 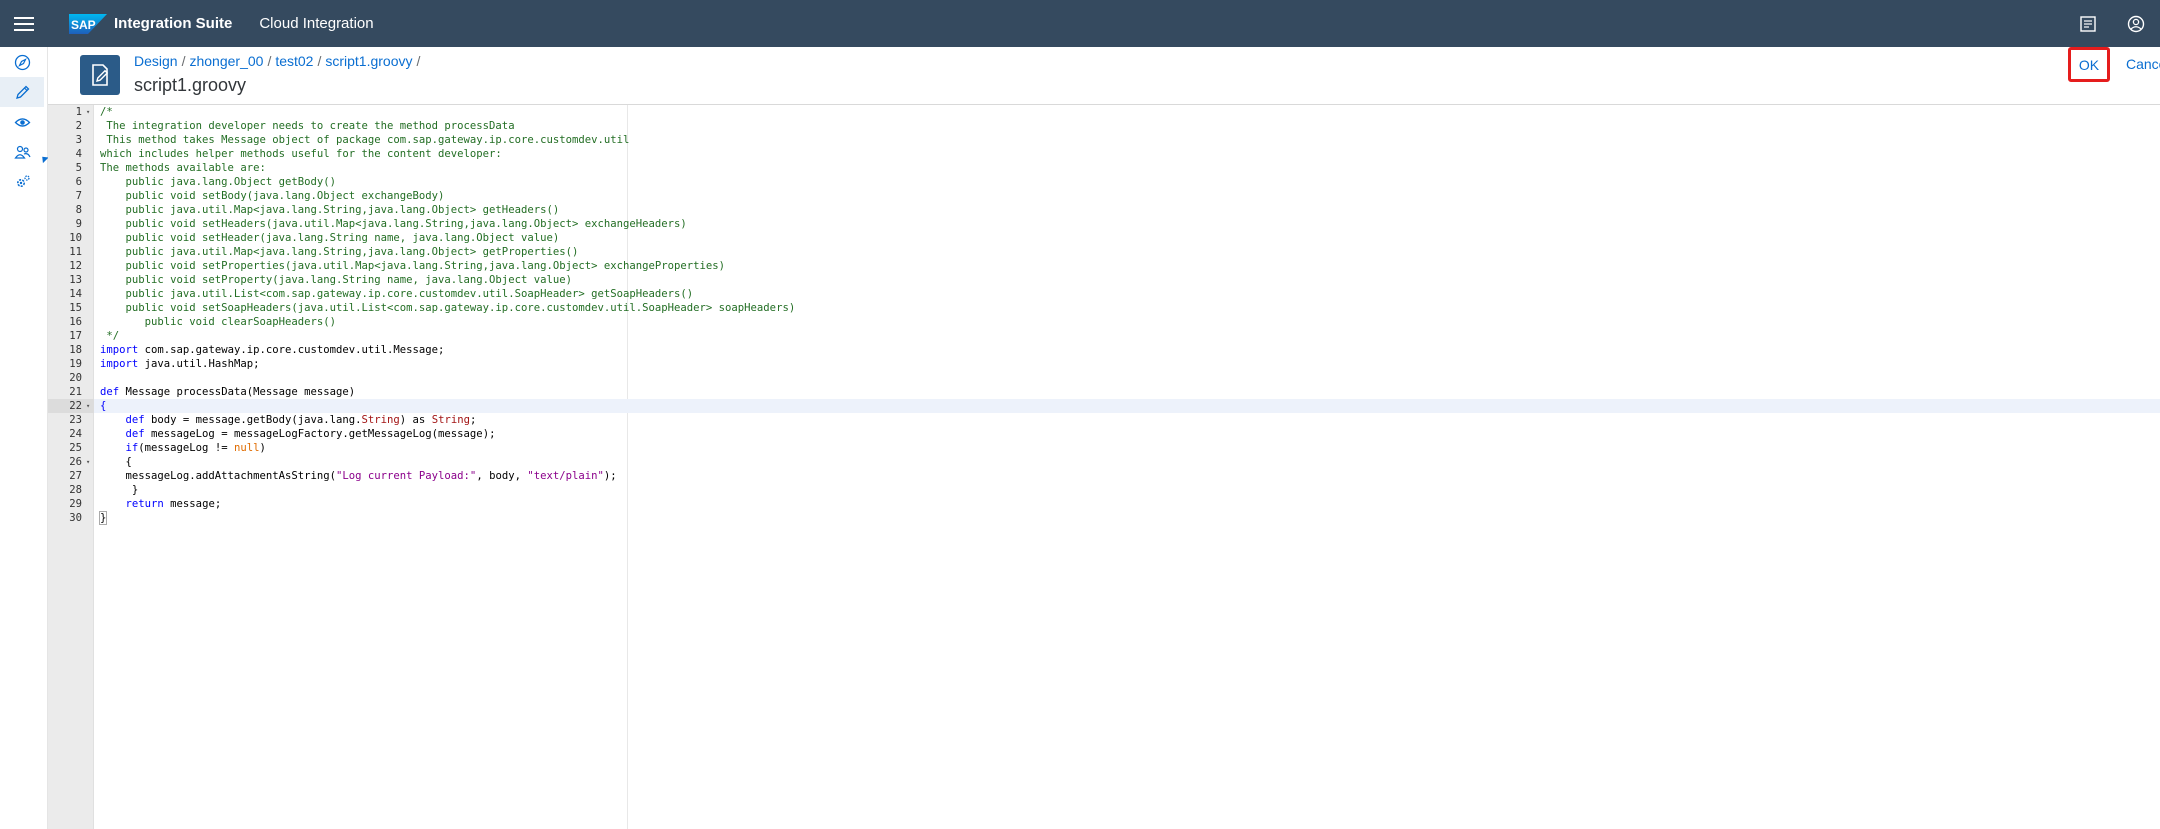 I want to click on pencil-icon, so click(x=22, y=92).